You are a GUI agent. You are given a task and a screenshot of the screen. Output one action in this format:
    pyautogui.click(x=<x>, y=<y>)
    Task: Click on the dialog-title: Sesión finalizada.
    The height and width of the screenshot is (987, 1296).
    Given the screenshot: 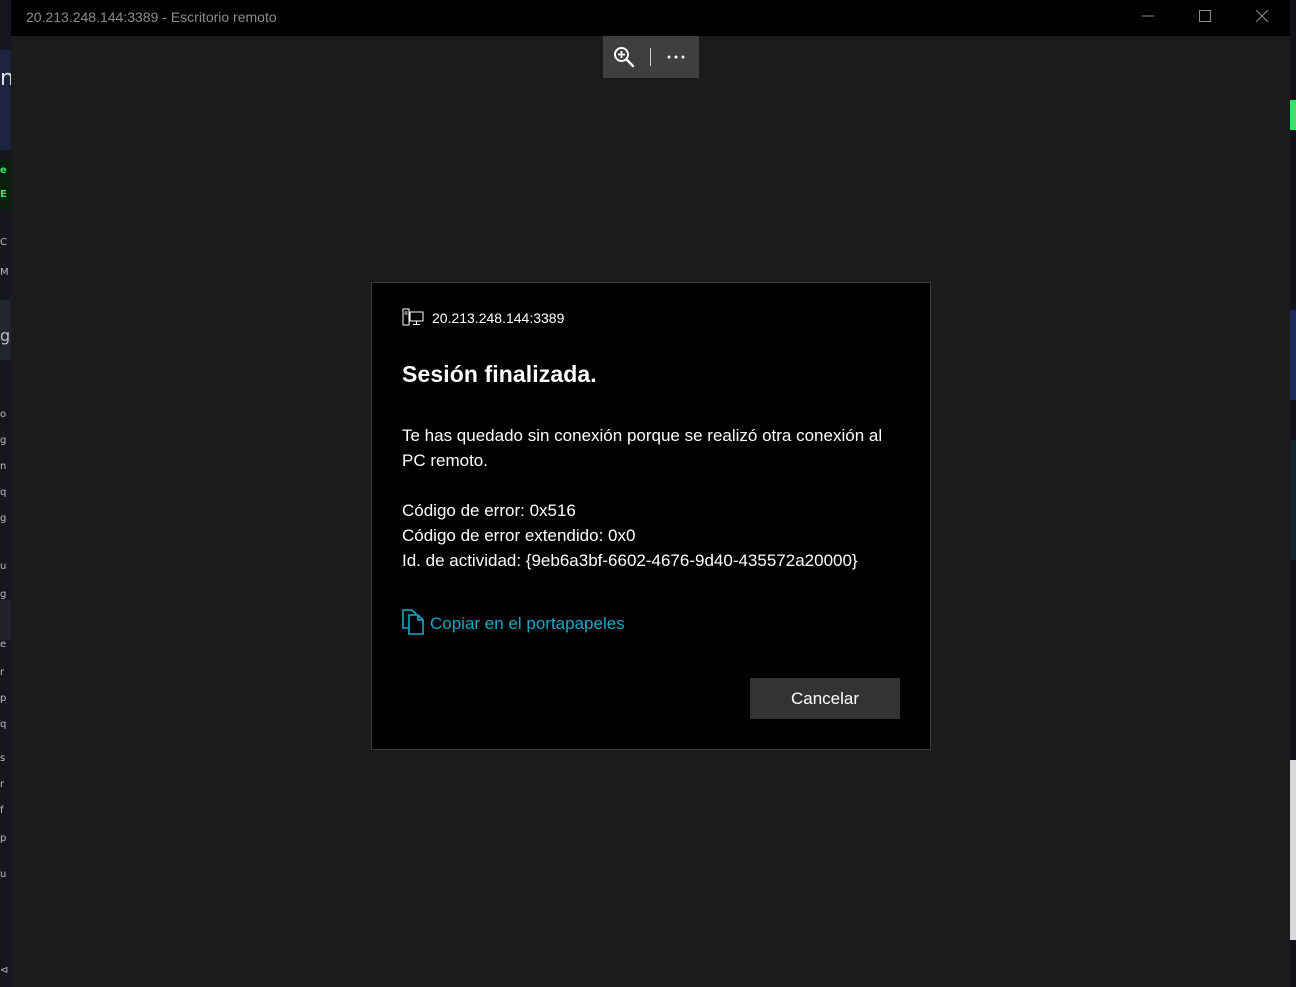 What is the action you would take?
    pyautogui.click(x=499, y=374)
    